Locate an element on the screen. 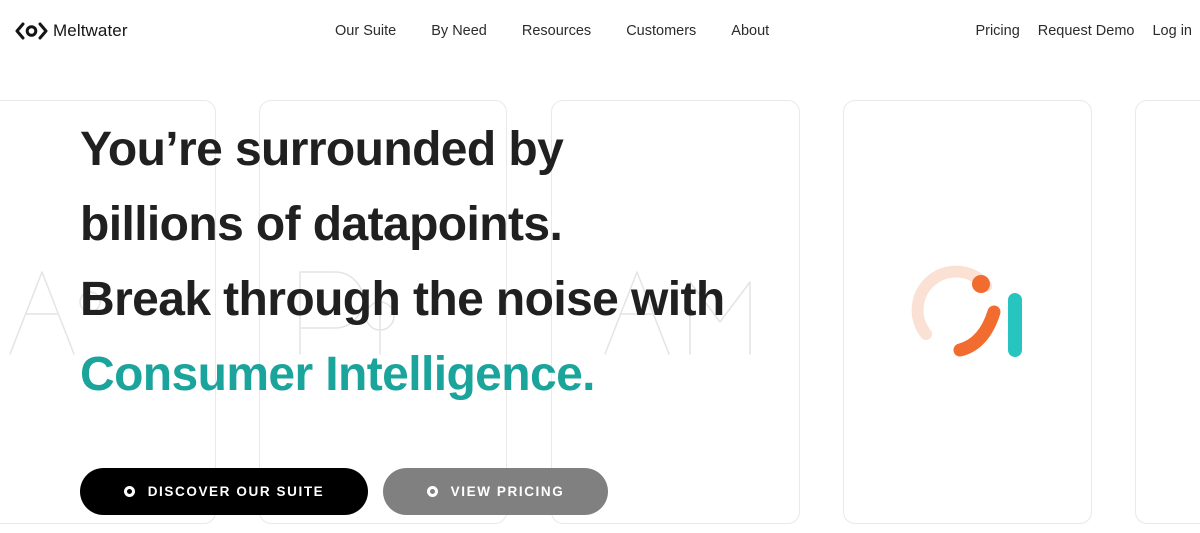 The image size is (1200, 533). background-card is located at coordinates (1167, 312).